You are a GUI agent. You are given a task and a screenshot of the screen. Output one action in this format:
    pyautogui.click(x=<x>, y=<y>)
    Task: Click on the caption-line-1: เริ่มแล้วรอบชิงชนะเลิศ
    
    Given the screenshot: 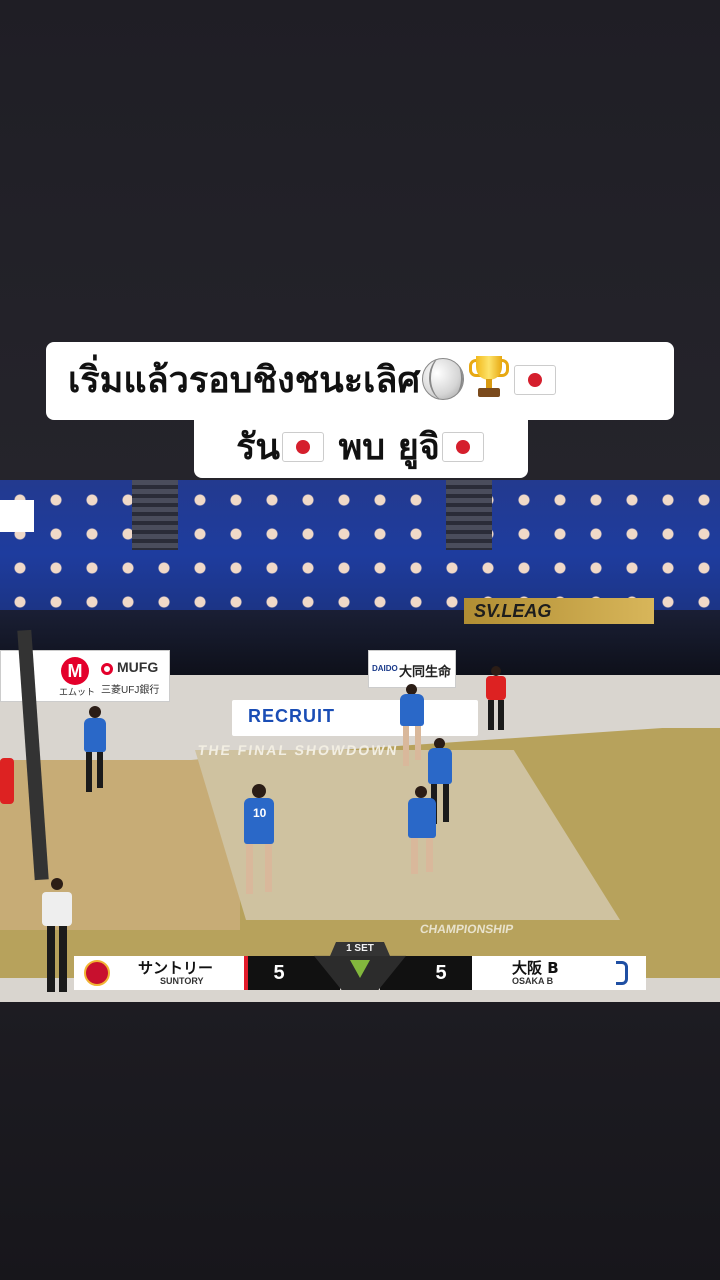 What is the action you would take?
    pyautogui.click(x=360, y=381)
    